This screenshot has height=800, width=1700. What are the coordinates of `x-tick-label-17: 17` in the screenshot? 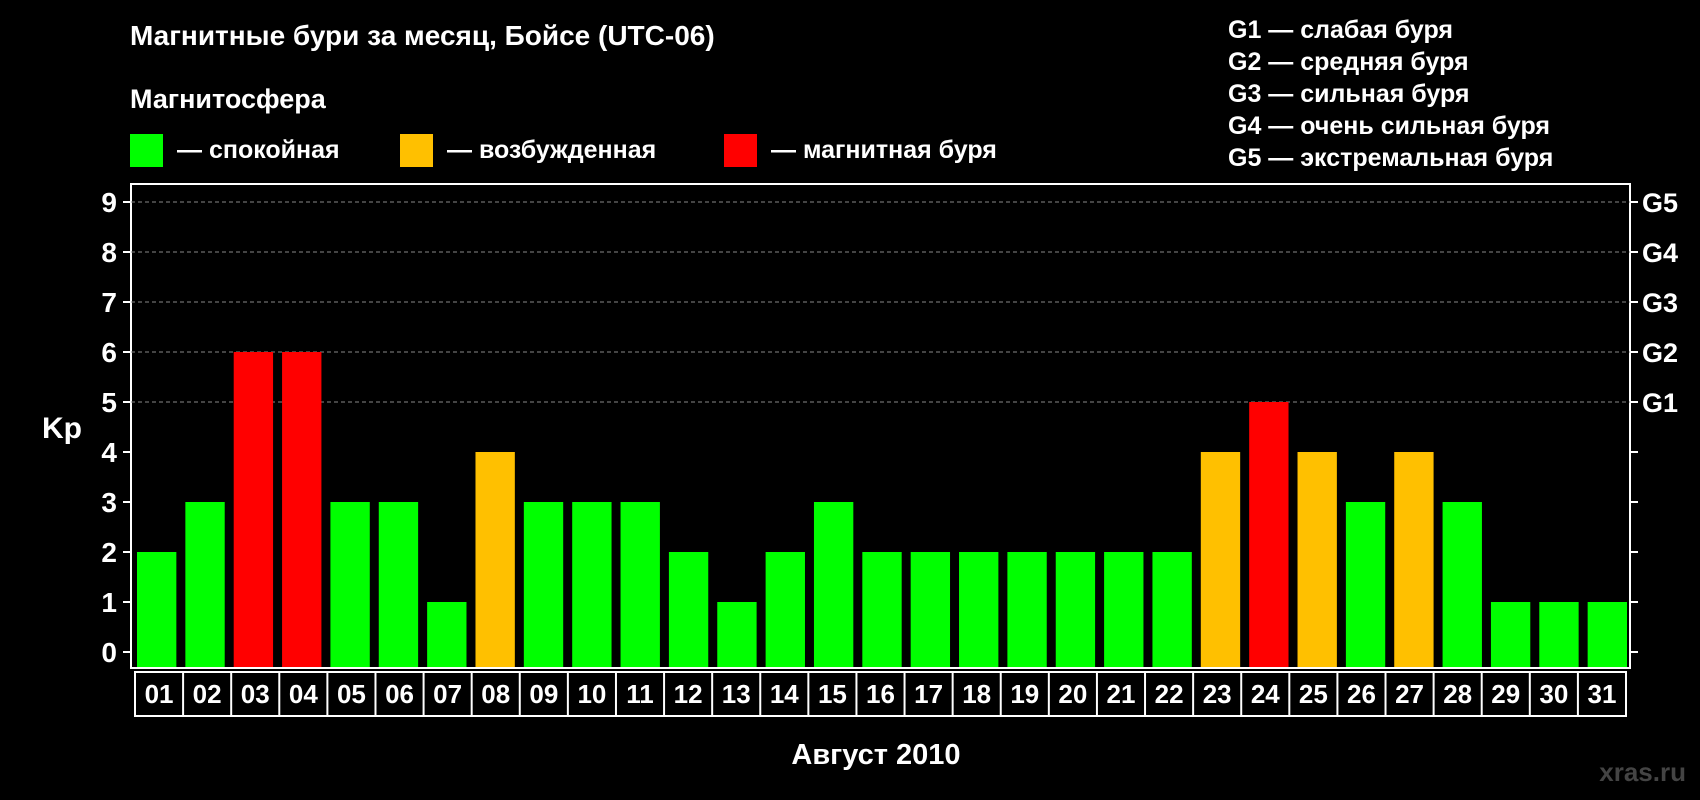 It's located at (928, 694).